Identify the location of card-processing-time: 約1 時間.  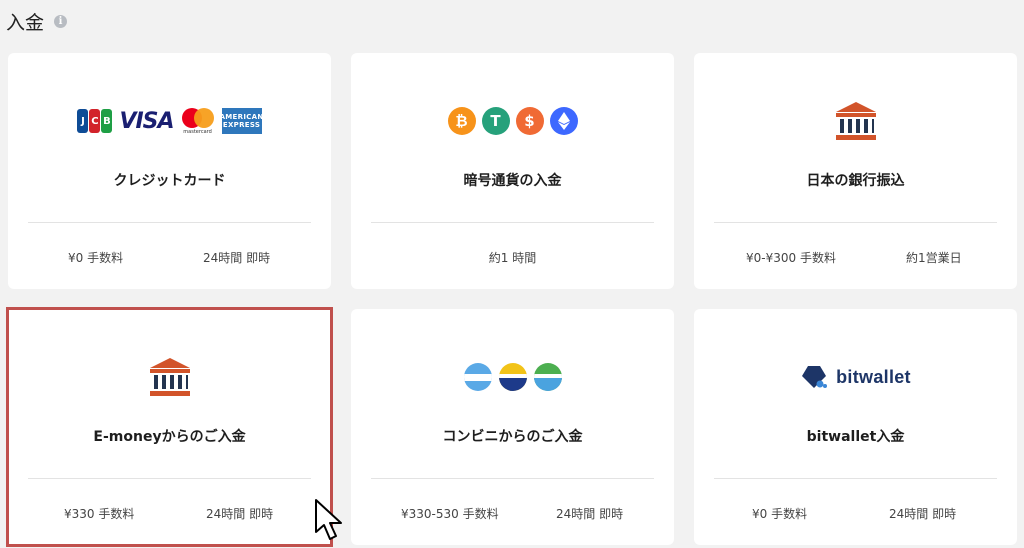
(512, 258).